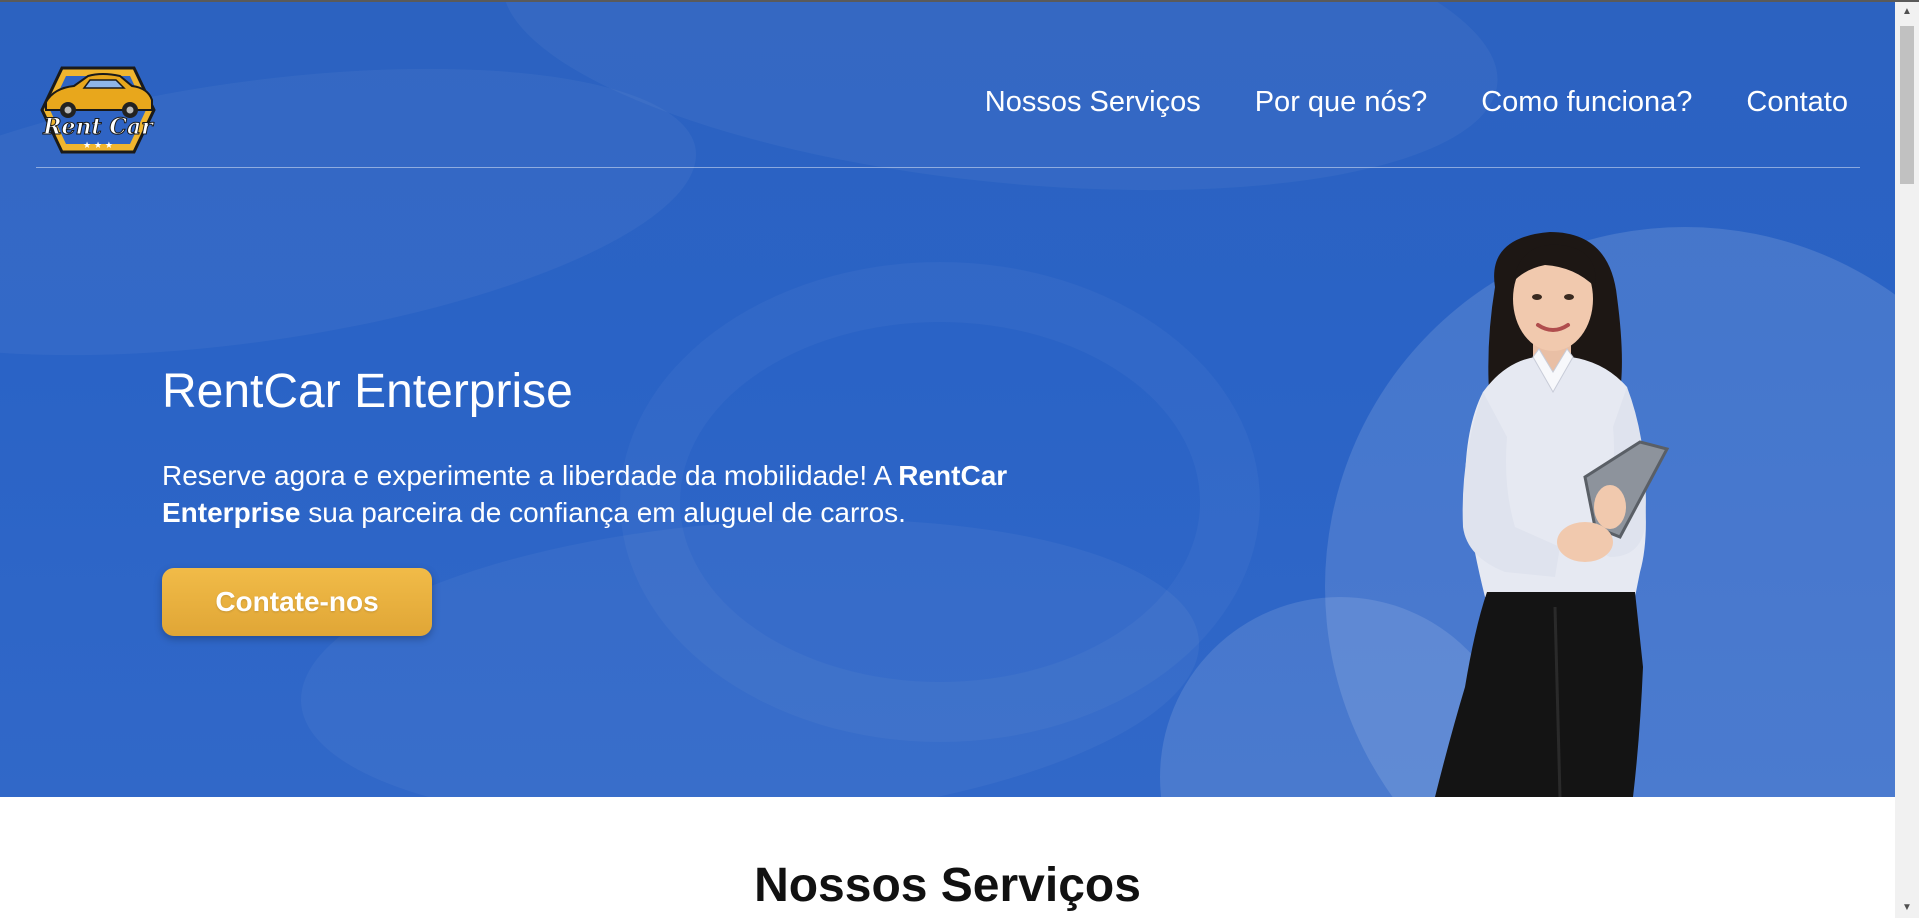 This screenshot has height=918, width=1919. Describe the element at coordinates (1552, 514) in the screenshot. I see `businesswoman-image` at that location.